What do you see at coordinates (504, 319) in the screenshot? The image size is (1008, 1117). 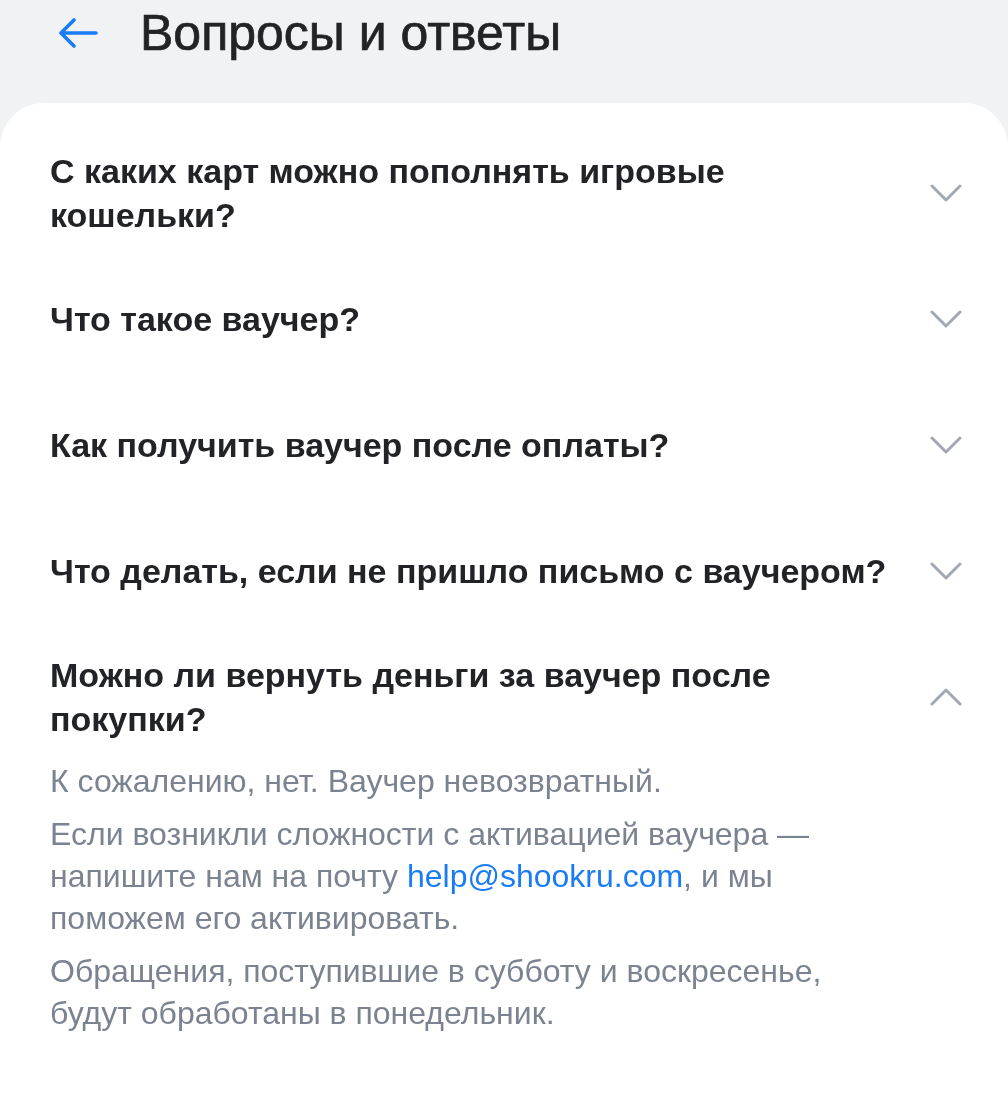 I see `faq-question: Что такое ваучер?` at bounding box center [504, 319].